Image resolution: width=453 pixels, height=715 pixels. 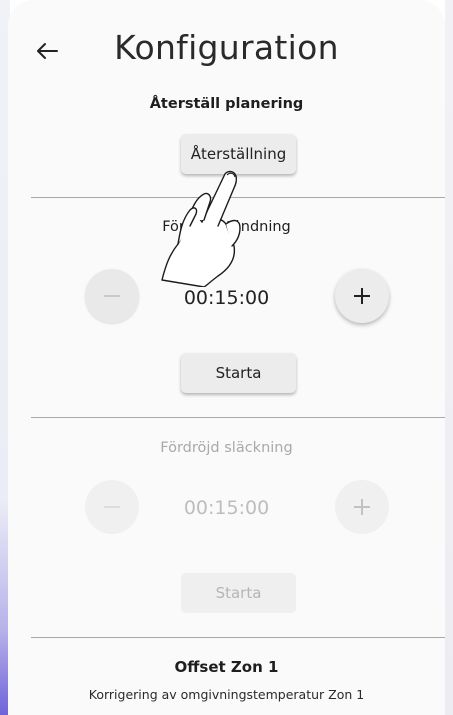 I want to click on side-accent-right, so click(x=449, y=357).